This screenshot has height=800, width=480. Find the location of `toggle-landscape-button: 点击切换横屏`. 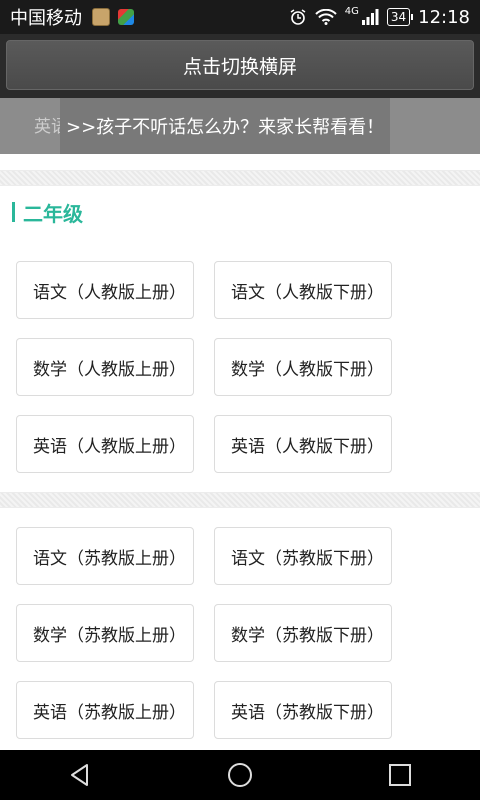

toggle-landscape-button: 点击切换横屏 is located at coordinates (240, 65).